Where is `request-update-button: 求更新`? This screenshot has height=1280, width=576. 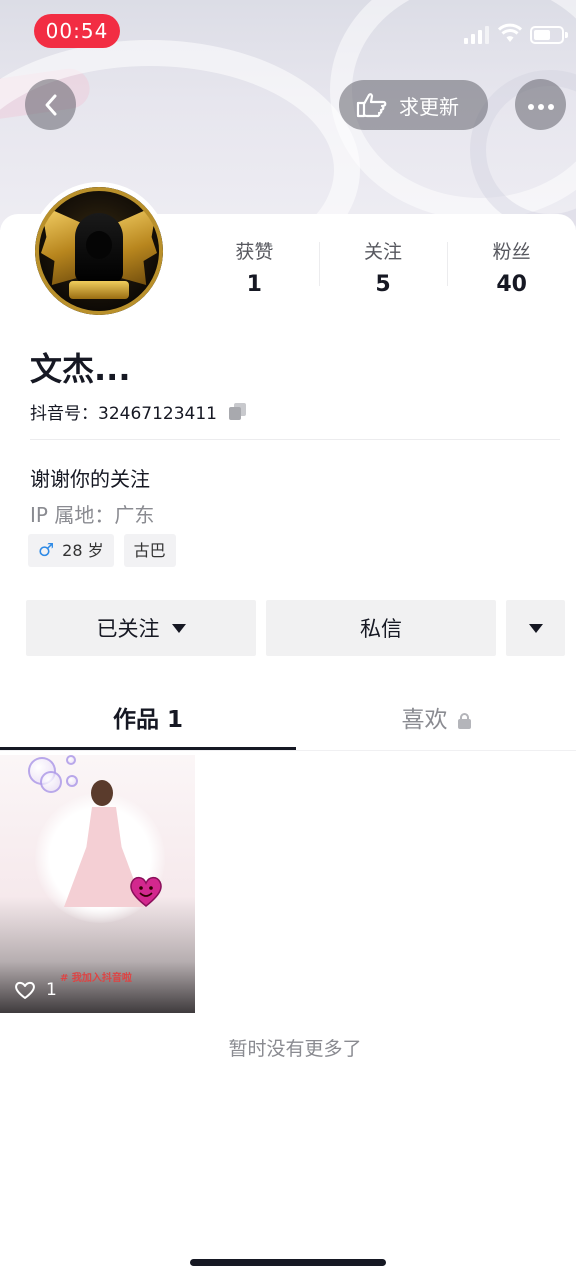 request-update-button: 求更新 is located at coordinates (413, 105).